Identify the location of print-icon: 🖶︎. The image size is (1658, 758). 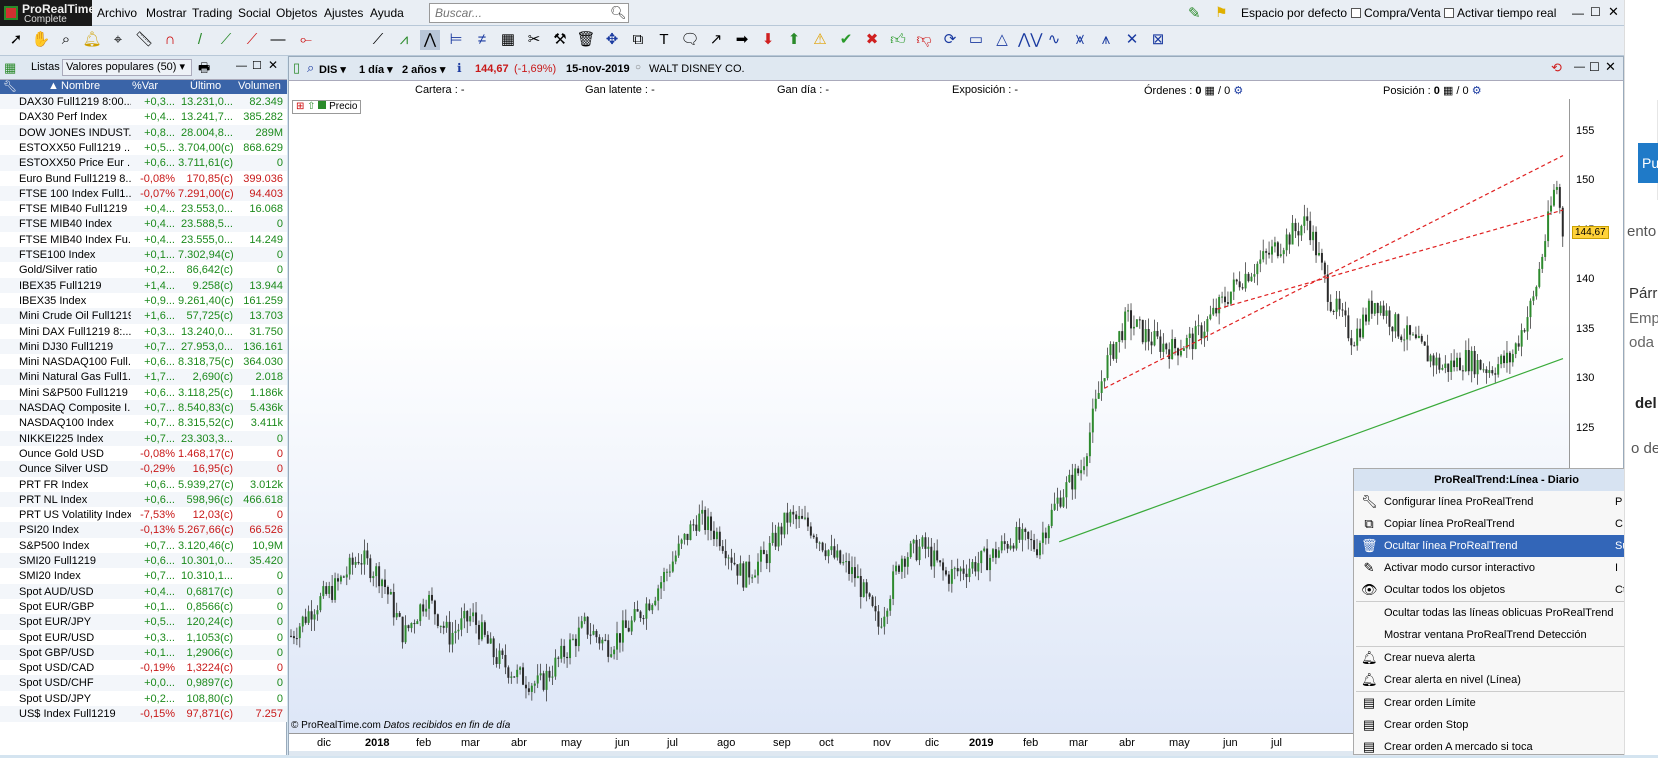
(204, 70).